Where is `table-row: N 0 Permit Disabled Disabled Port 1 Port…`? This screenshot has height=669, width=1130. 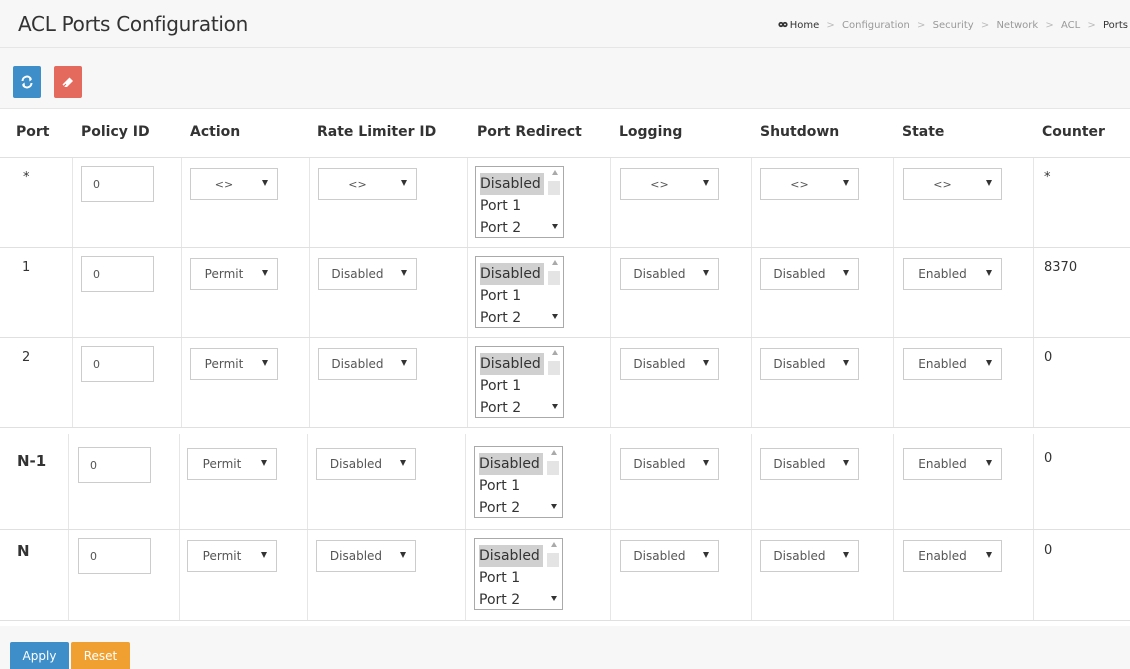
table-row: N 0 Permit Disabled Disabled Port 1 Port… is located at coordinates (565, 575).